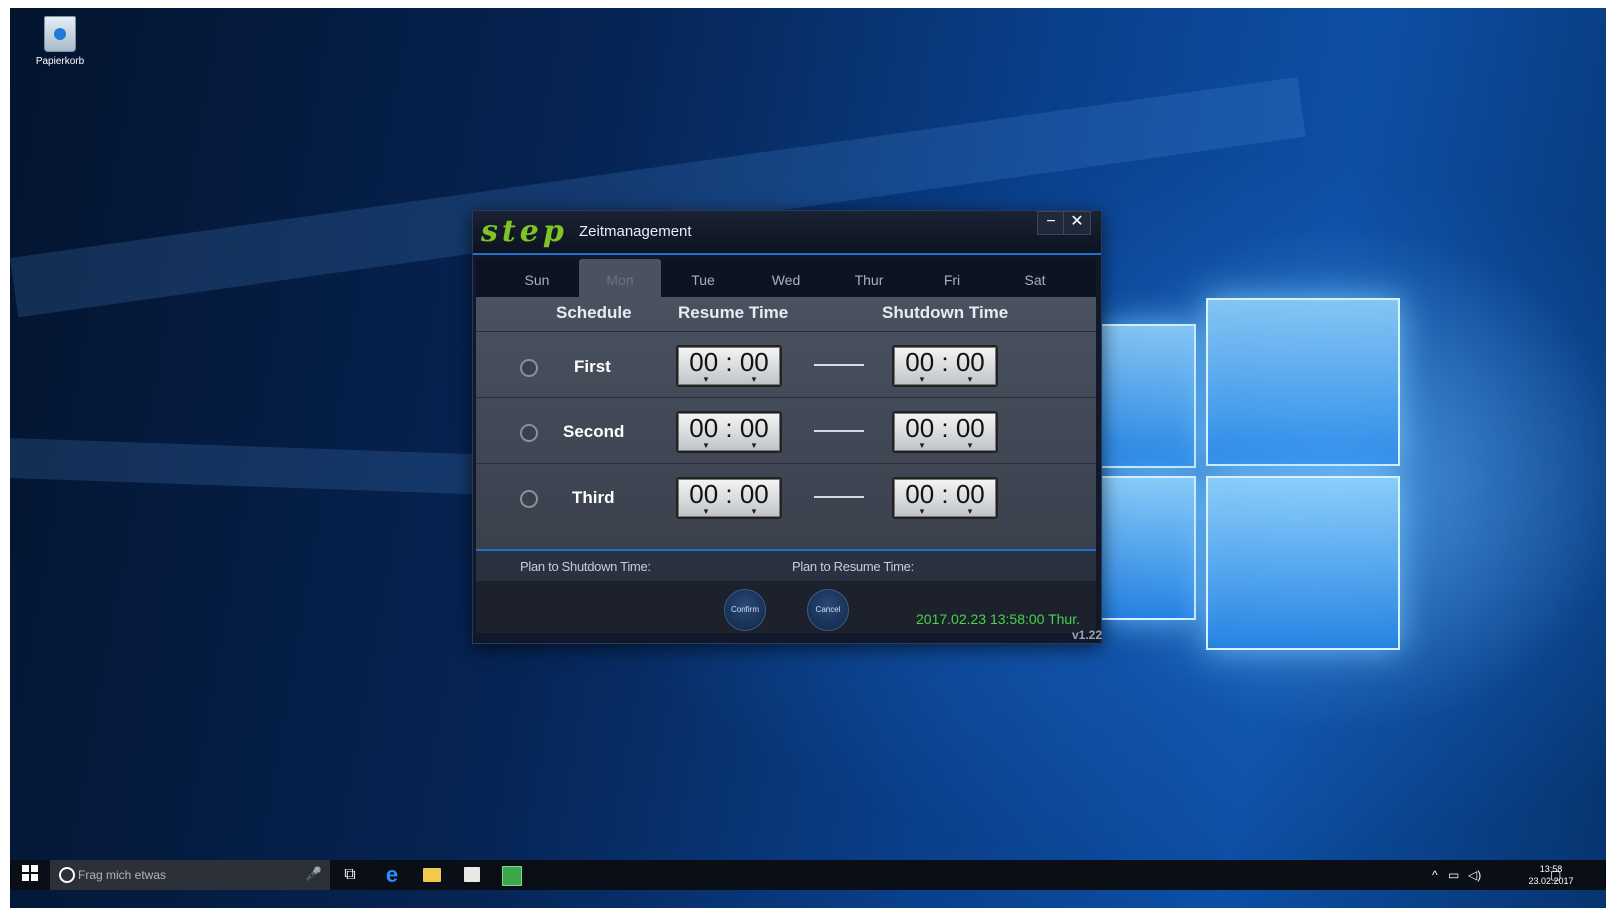 The width and height of the screenshot is (1606, 908). What do you see at coordinates (1086, 635) in the screenshot?
I see `version-label: v1.22` at bounding box center [1086, 635].